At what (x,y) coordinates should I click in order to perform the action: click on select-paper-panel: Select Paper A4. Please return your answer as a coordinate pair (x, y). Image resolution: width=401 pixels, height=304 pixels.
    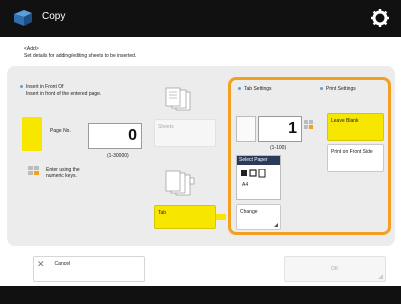
    Looking at the image, I should click on (258, 177).